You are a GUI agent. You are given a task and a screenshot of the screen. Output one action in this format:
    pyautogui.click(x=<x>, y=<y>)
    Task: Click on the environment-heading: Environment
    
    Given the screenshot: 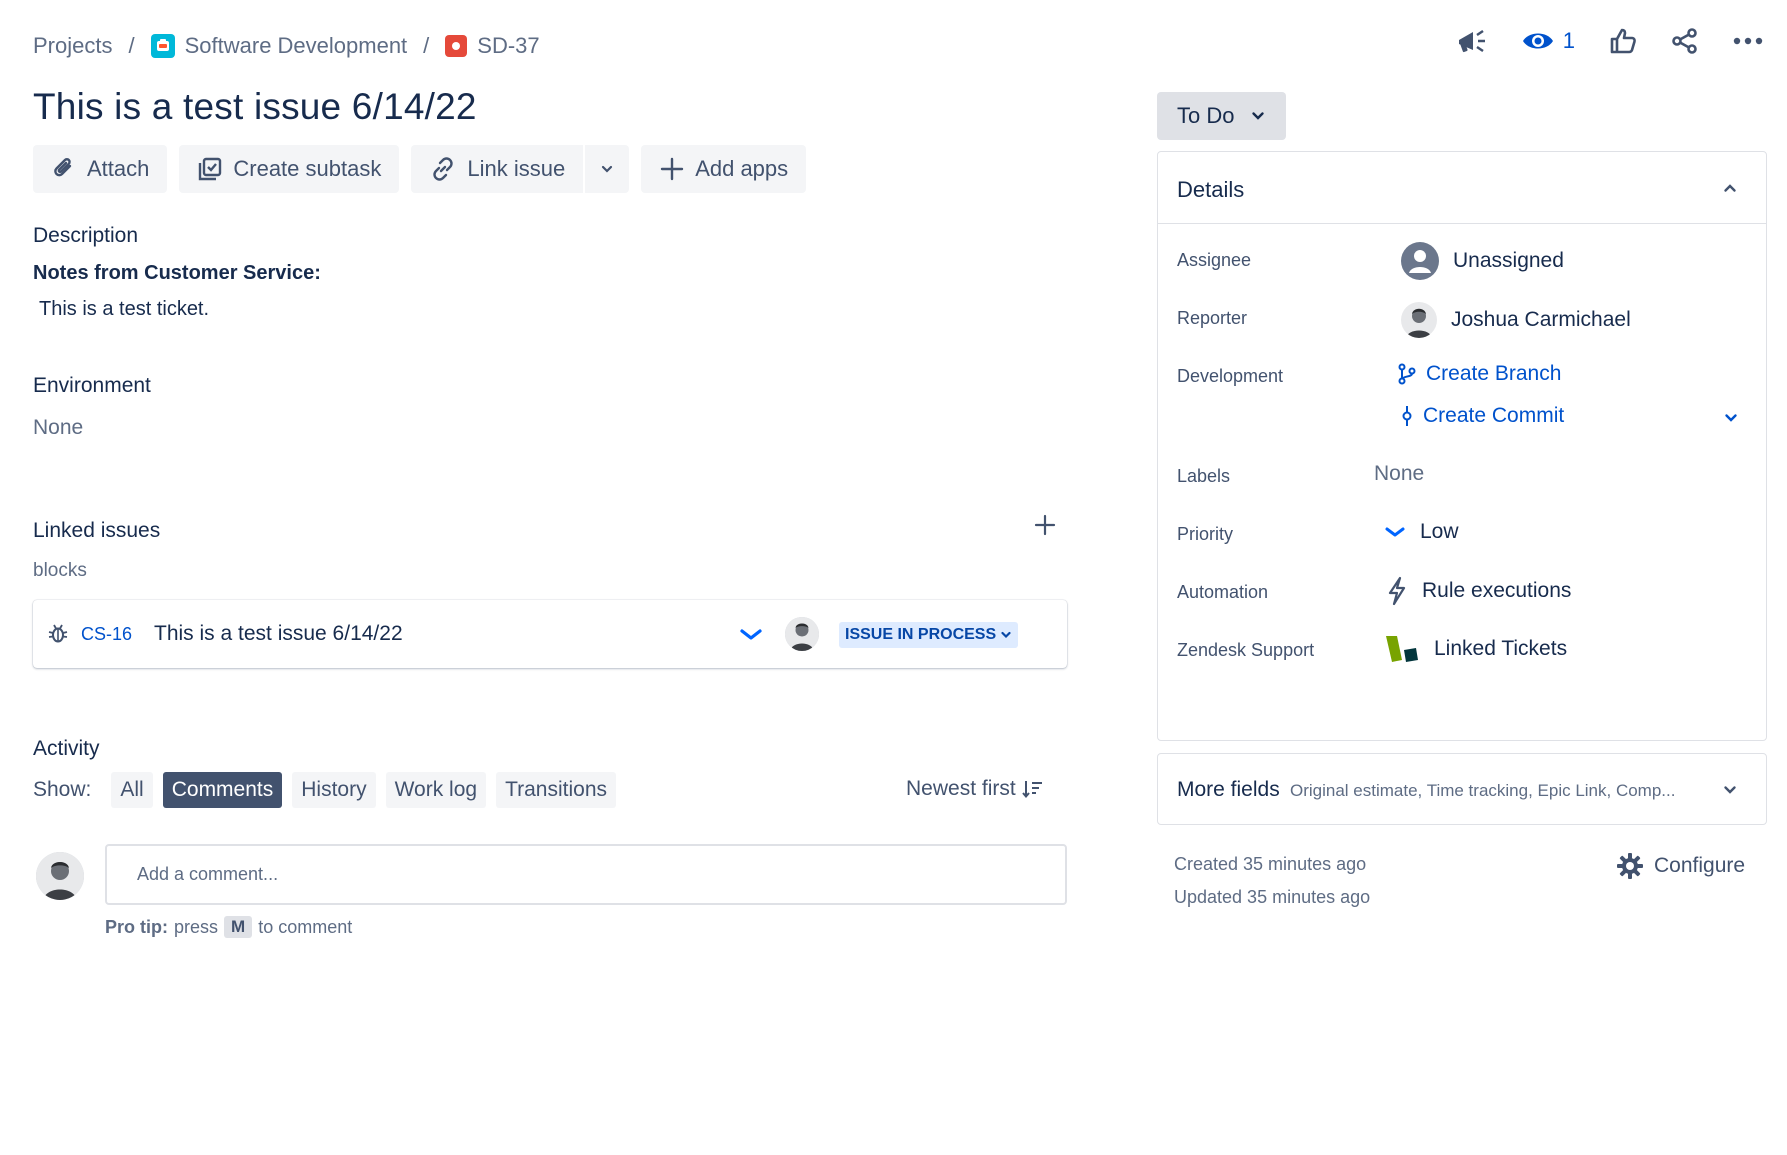 What is the action you would take?
    pyautogui.click(x=92, y=385)
    